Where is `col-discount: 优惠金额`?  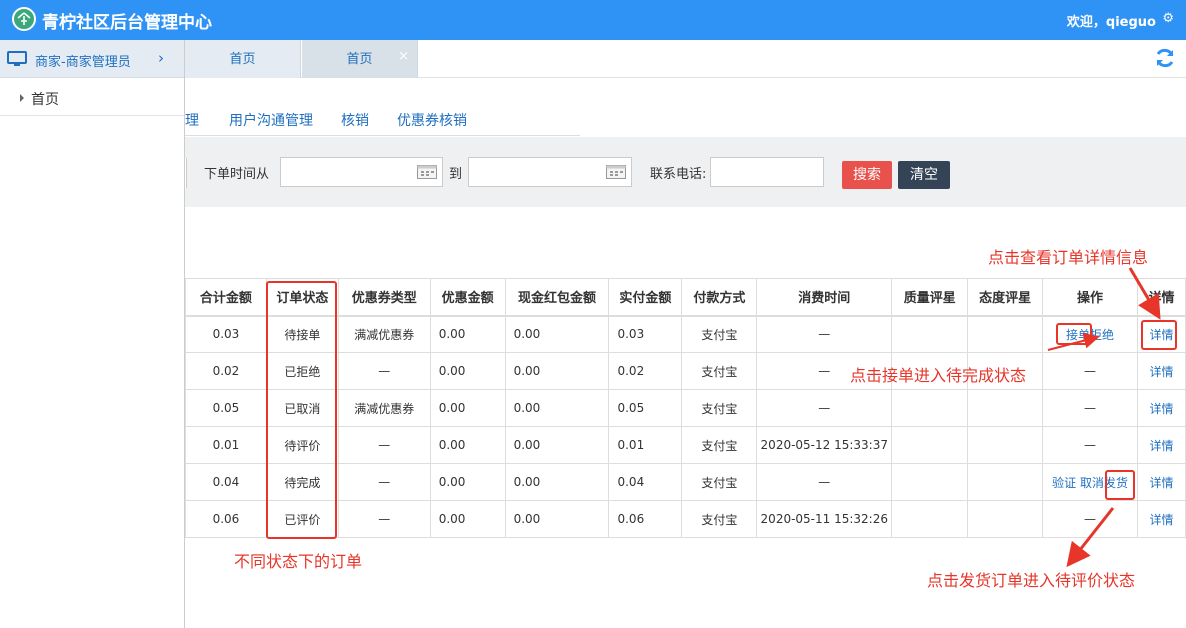 col-discount: 优惠金额 is located at coordinates (467, 297).